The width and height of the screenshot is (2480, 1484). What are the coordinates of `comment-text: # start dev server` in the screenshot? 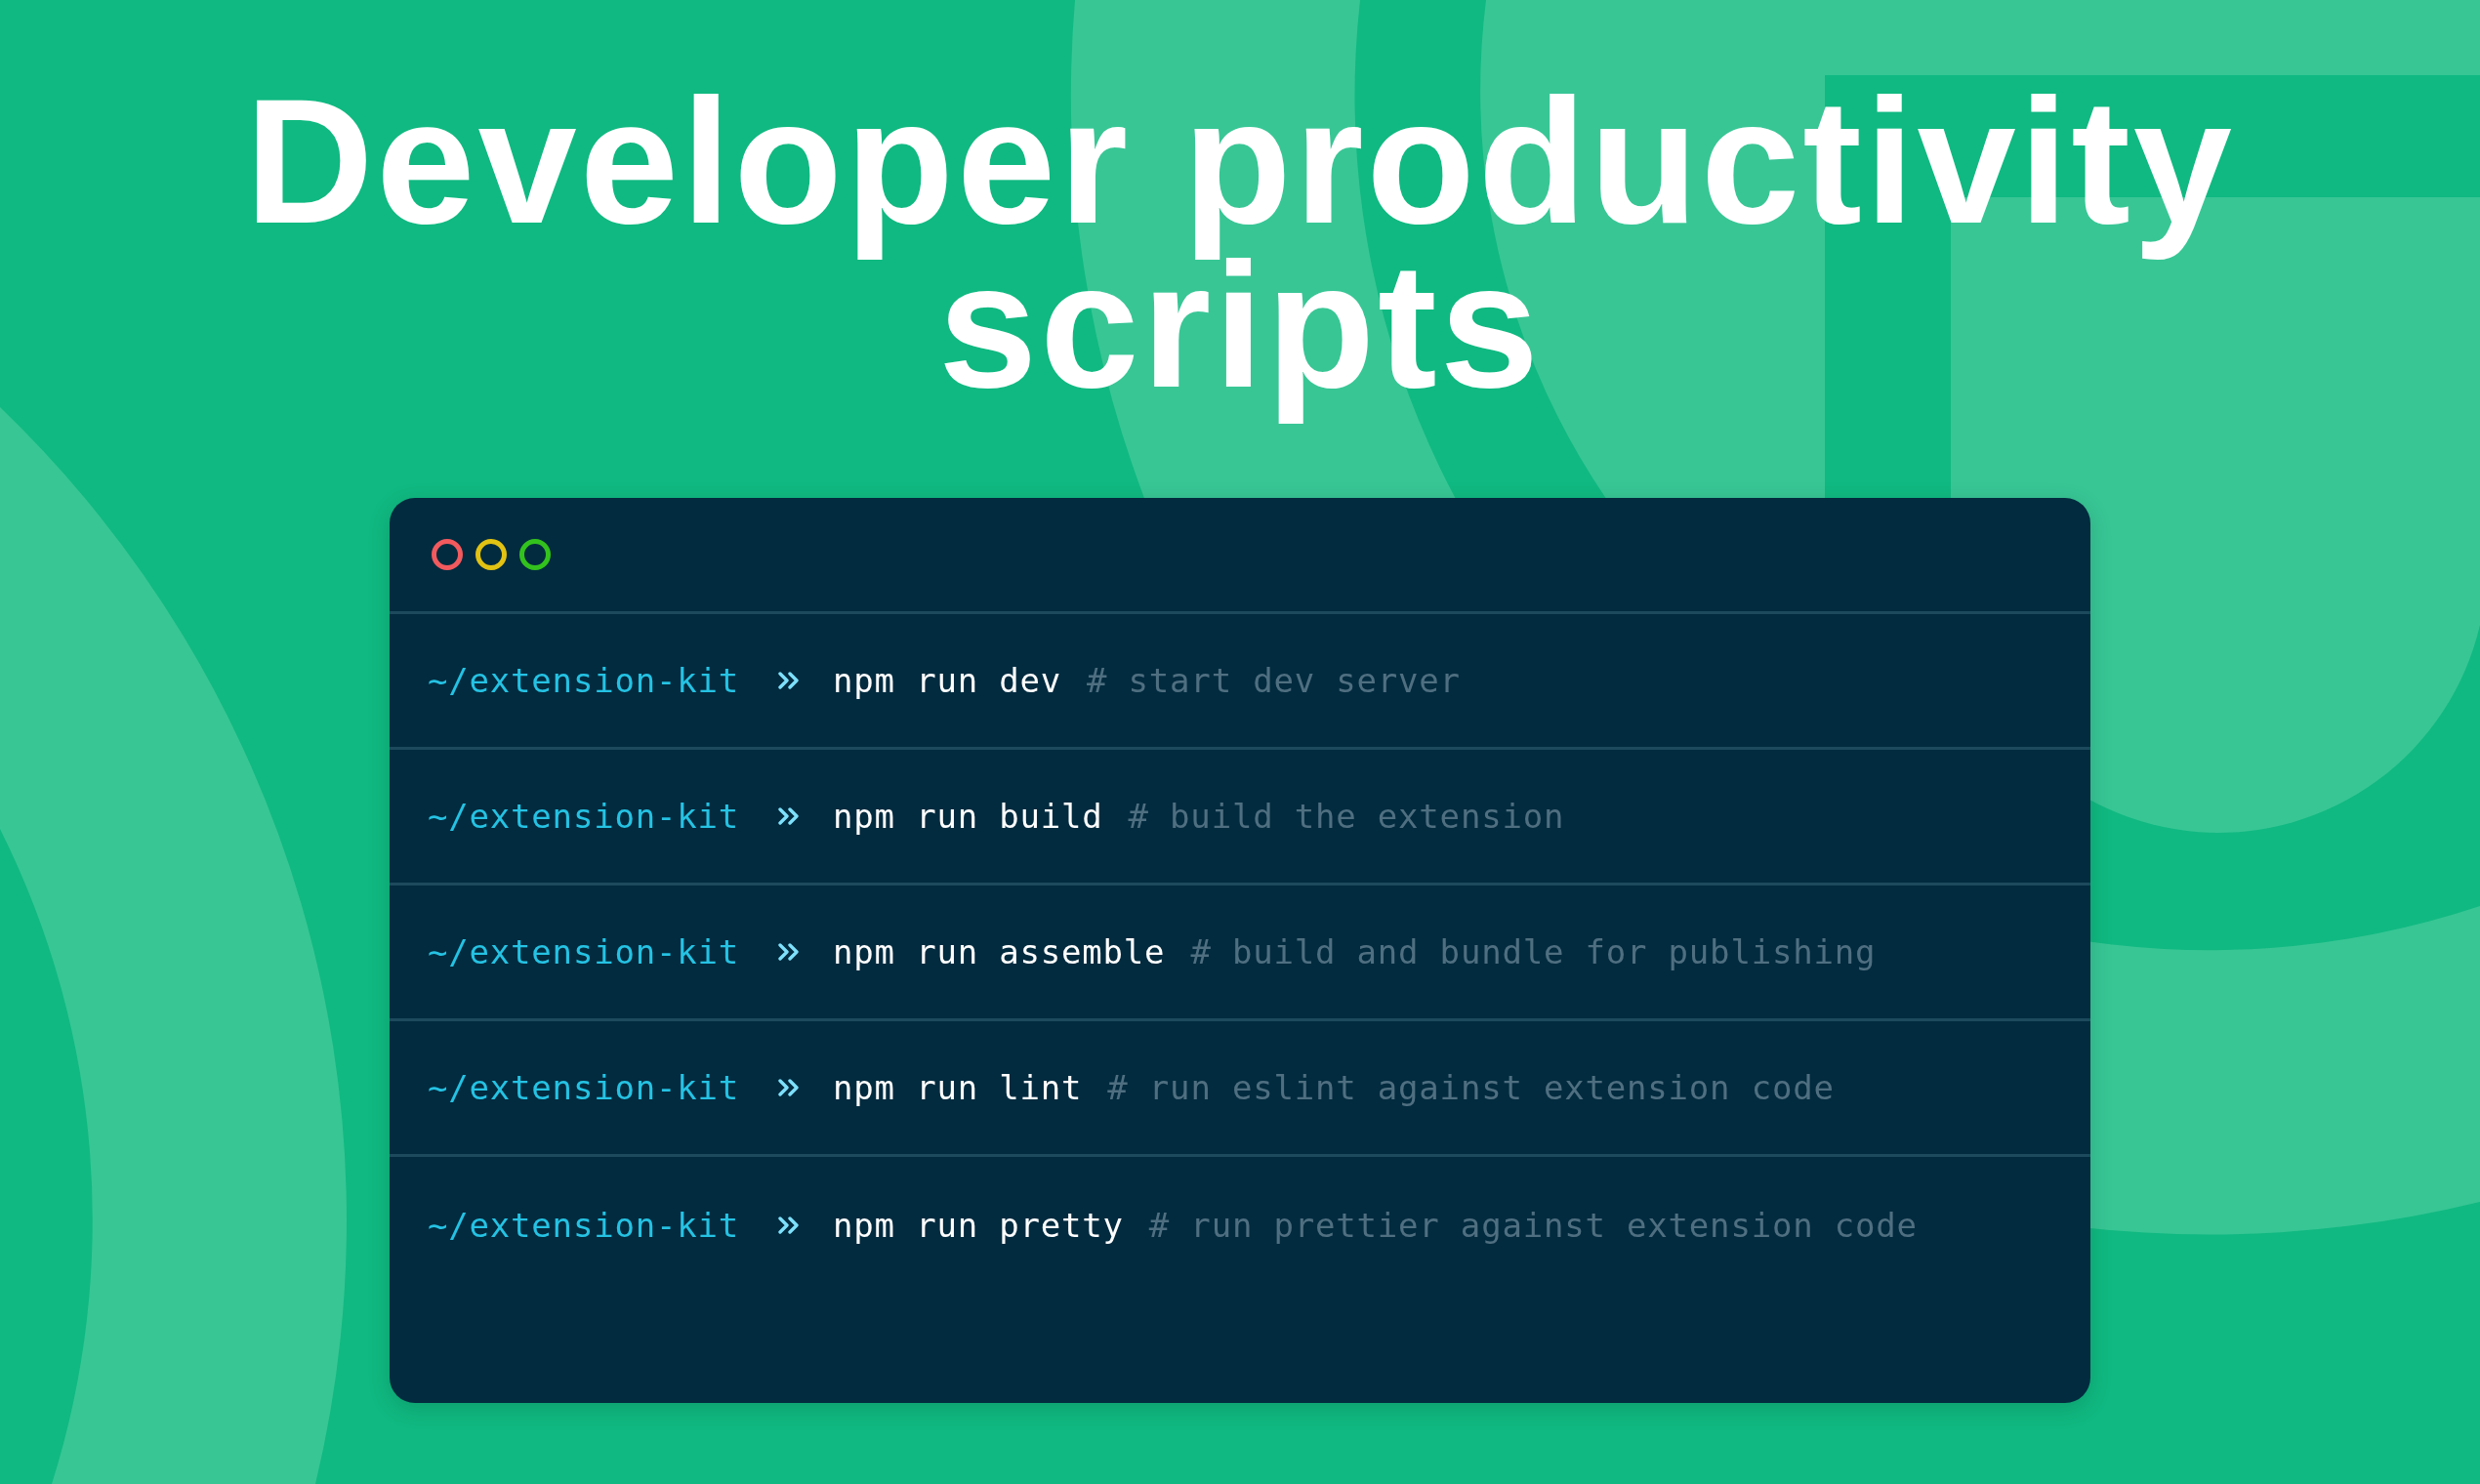 It's located at (1274, 681).